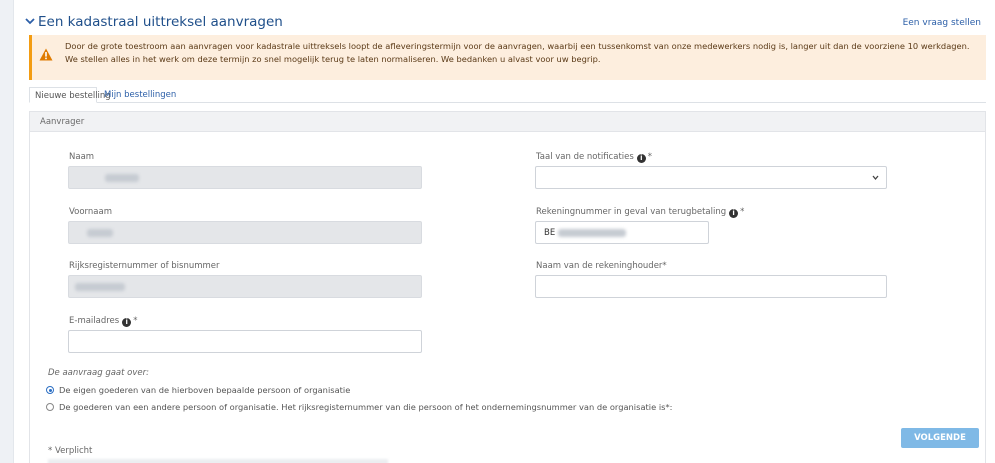 This screenshot has height=463, width=995. What do you see at coordinates (245, 341) in the screenshot?
I see `email-field` at bounding box center [245, 341].